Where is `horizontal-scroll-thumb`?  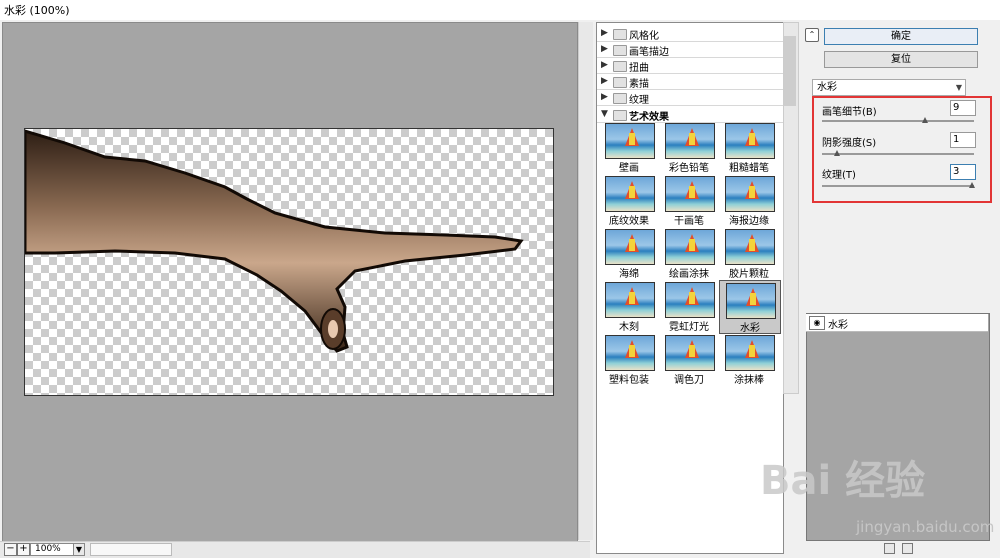 horizontal-scroll-thumb is located at coordinates (131, 549).